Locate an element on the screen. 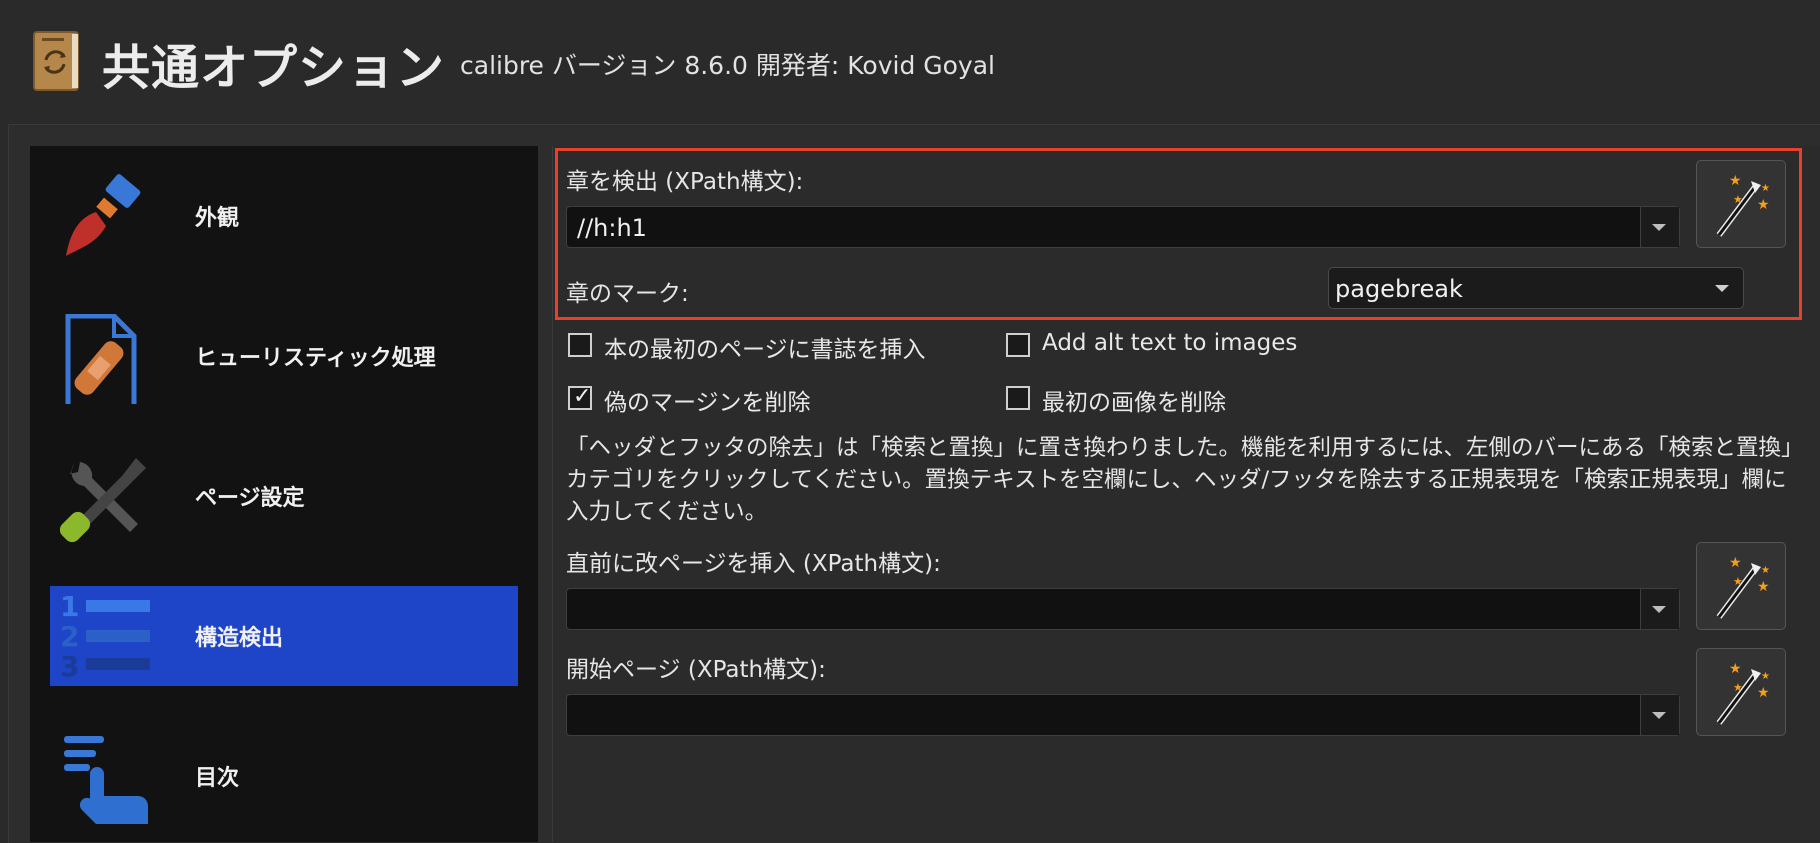  remove-first-image-label: 最初の画像を削除 is located at coordinates (1134, 403).